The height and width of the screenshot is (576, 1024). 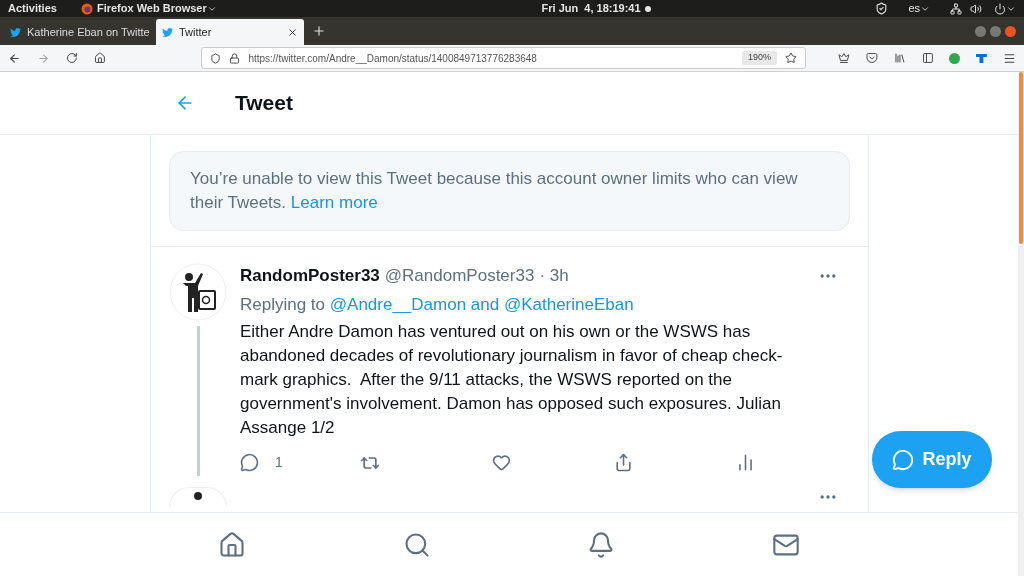 I want to click on share-icon, so click(x=623, y=462).